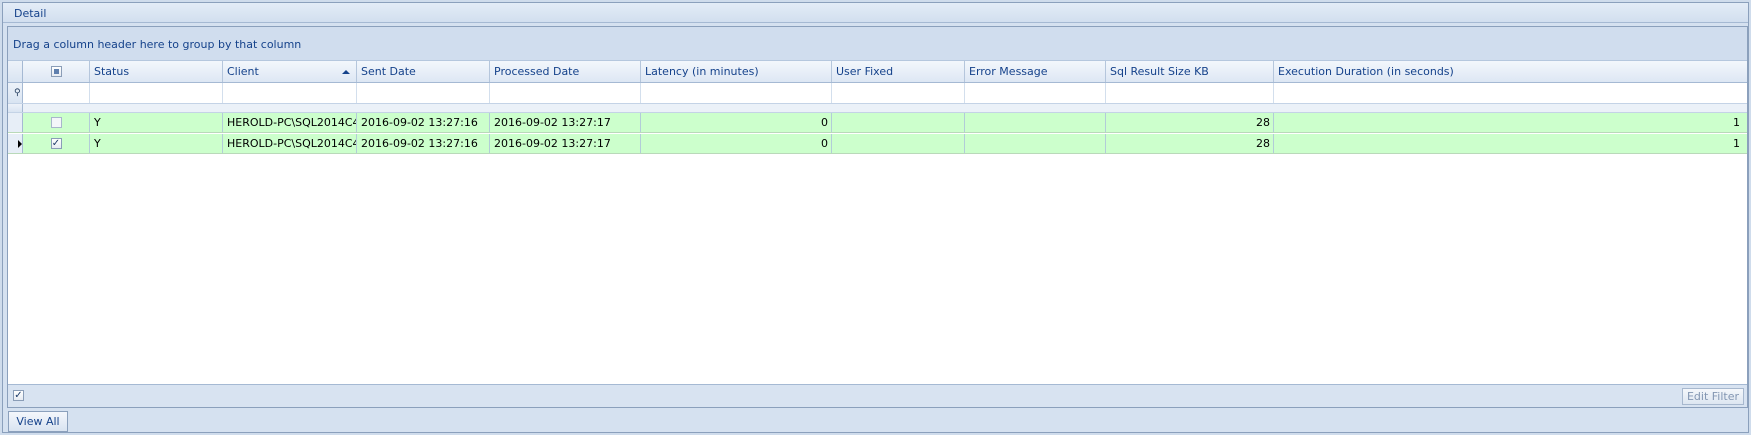 This screenshot has height=435, width=1751. What do you see at coordinates (898, 71) in the screenshot?
I see `column-header-user-fixed: User Fixed` at bounding box center [898, 71].